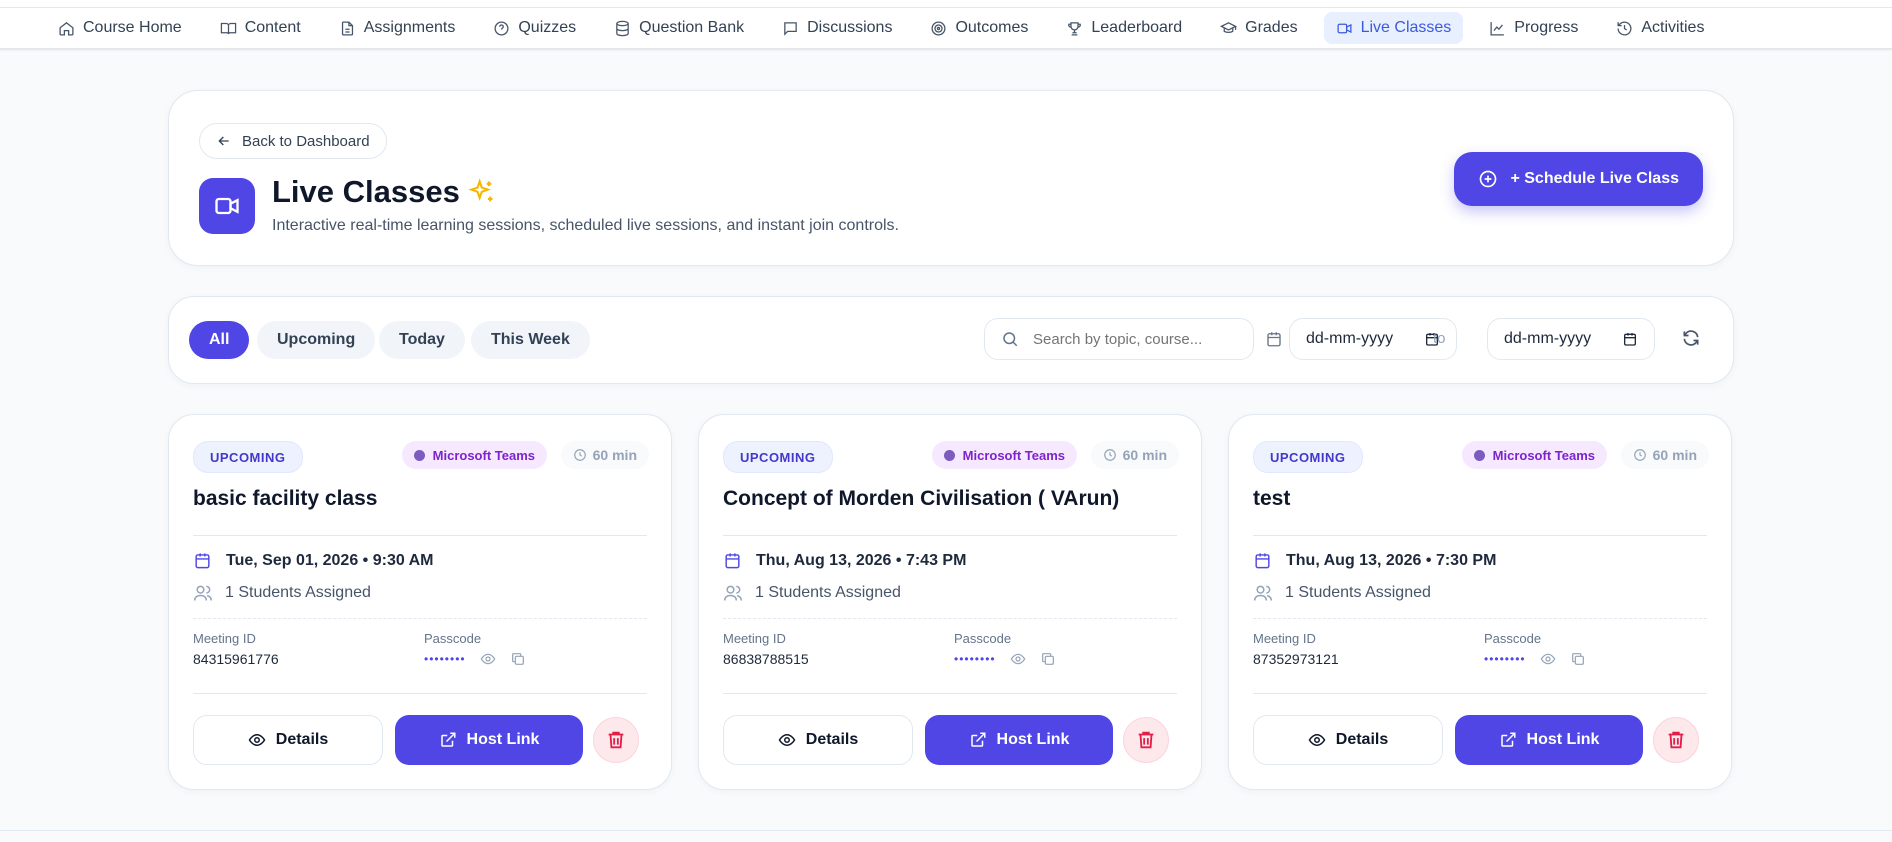  I want to click on nav-item-question-bank: Question Bank, so click(679, 28).